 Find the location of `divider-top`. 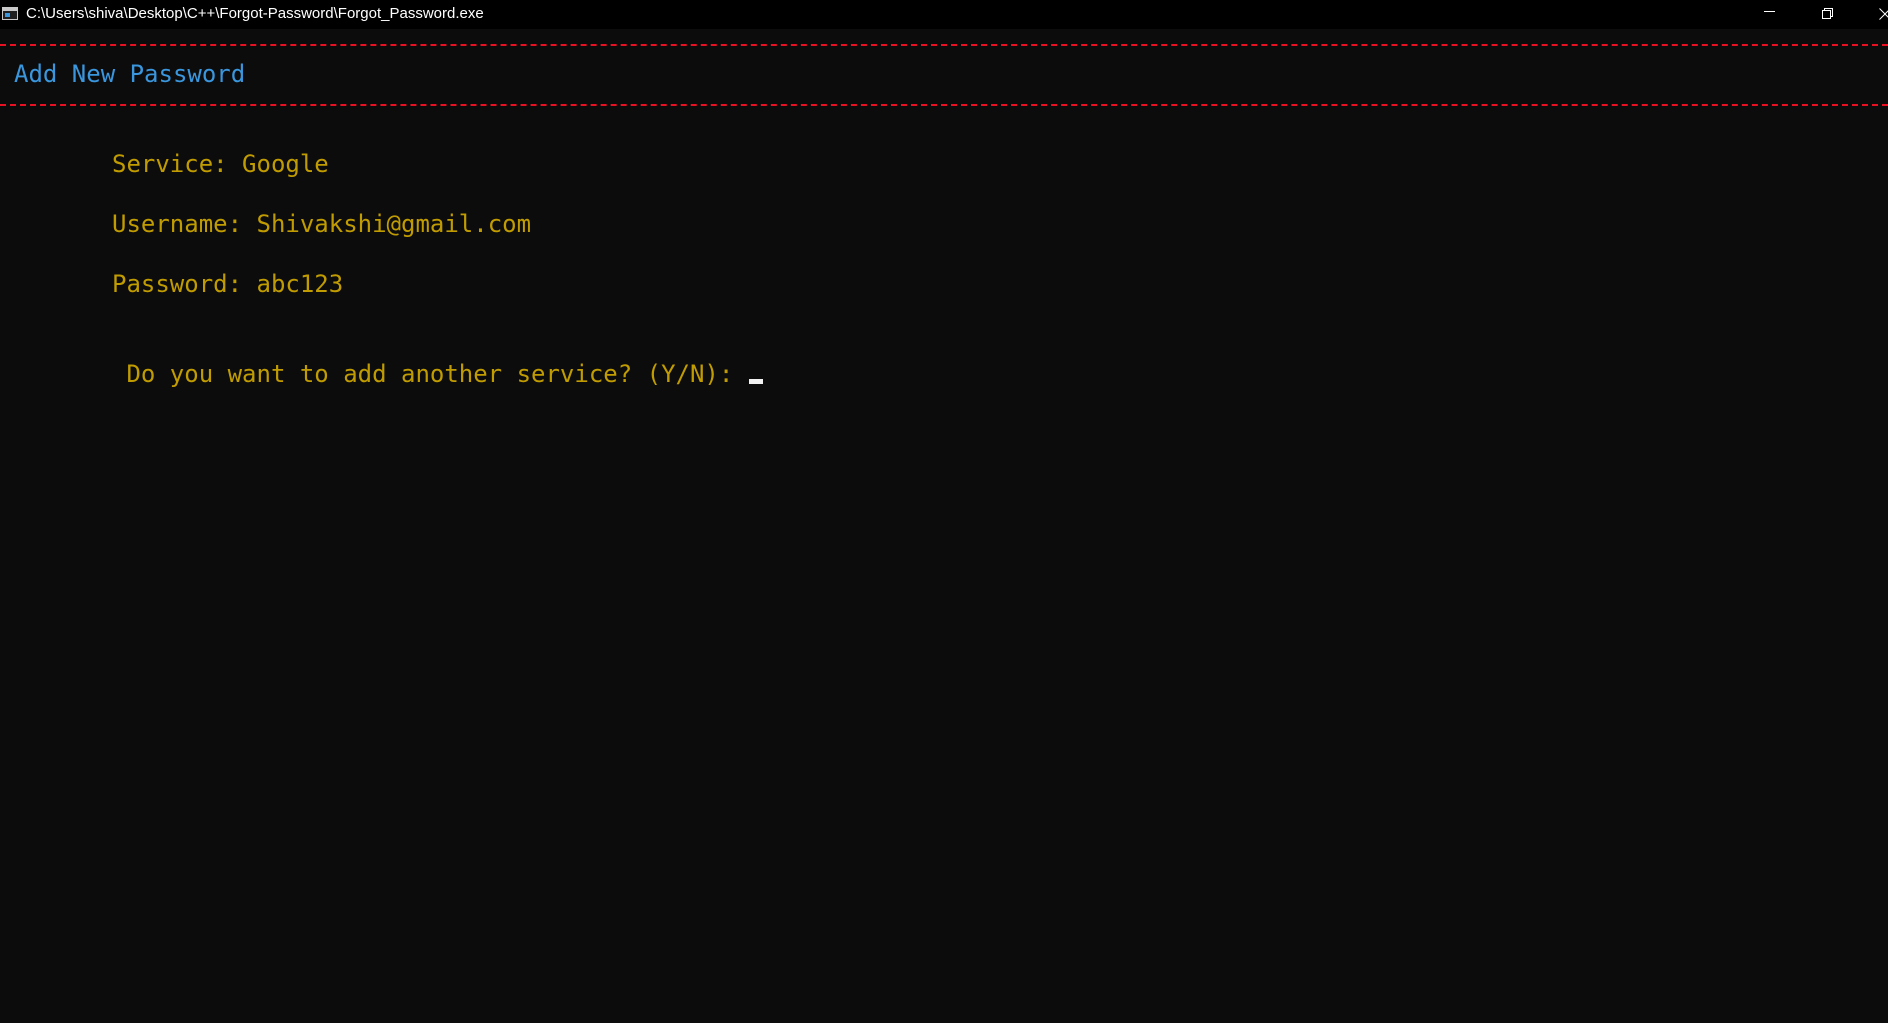

divider-top is located at coordinates (944, 45).